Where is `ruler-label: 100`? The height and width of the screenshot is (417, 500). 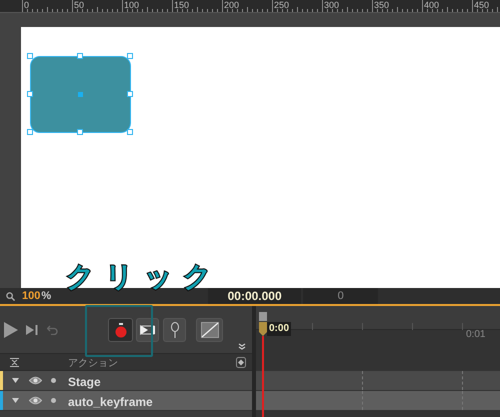 ruler-label: 100 is located at coordinates (132, 5).